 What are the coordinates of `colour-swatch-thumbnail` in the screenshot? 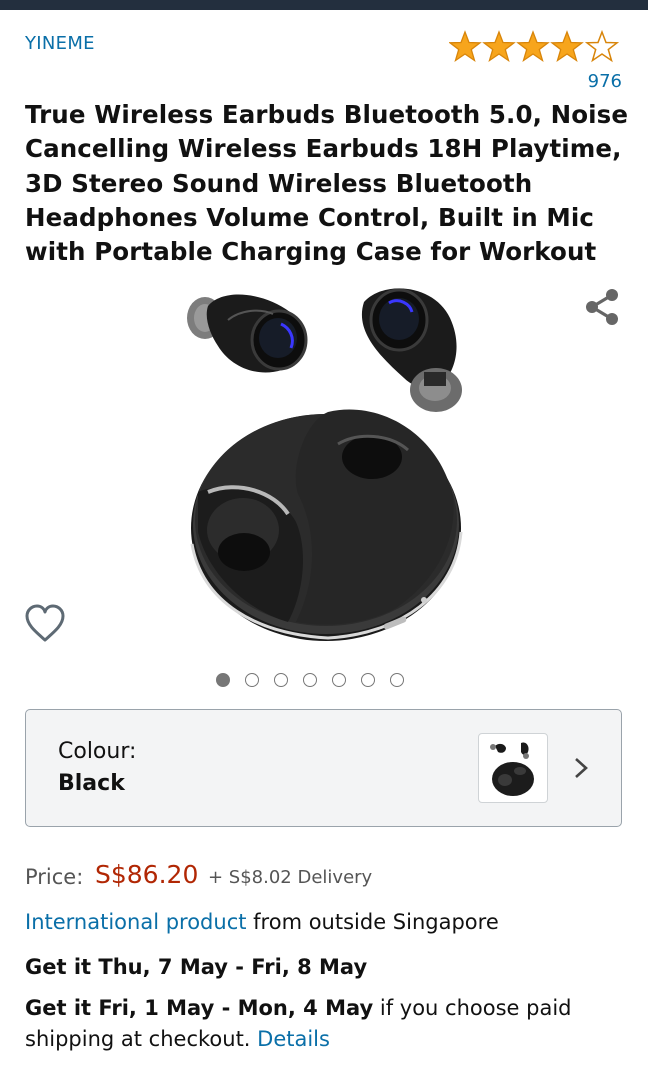 It's located at (513, 768).